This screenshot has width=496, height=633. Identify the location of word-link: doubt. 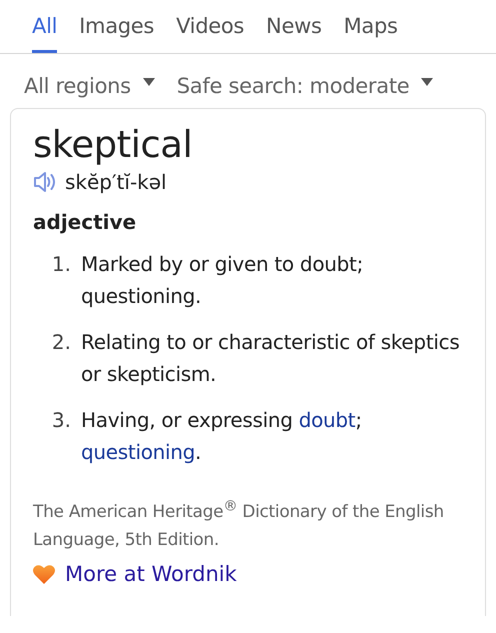
(327, 420).